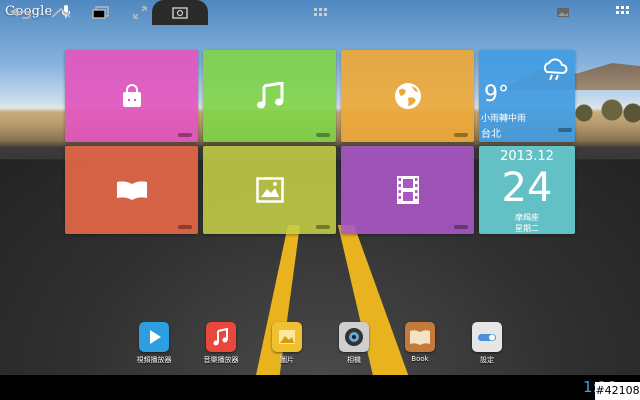 The height and width of the screenshot is (400, 640). Describe the element at coordinates (487, 360) in the screenshot. I see `dock-label: 設定` at that location.